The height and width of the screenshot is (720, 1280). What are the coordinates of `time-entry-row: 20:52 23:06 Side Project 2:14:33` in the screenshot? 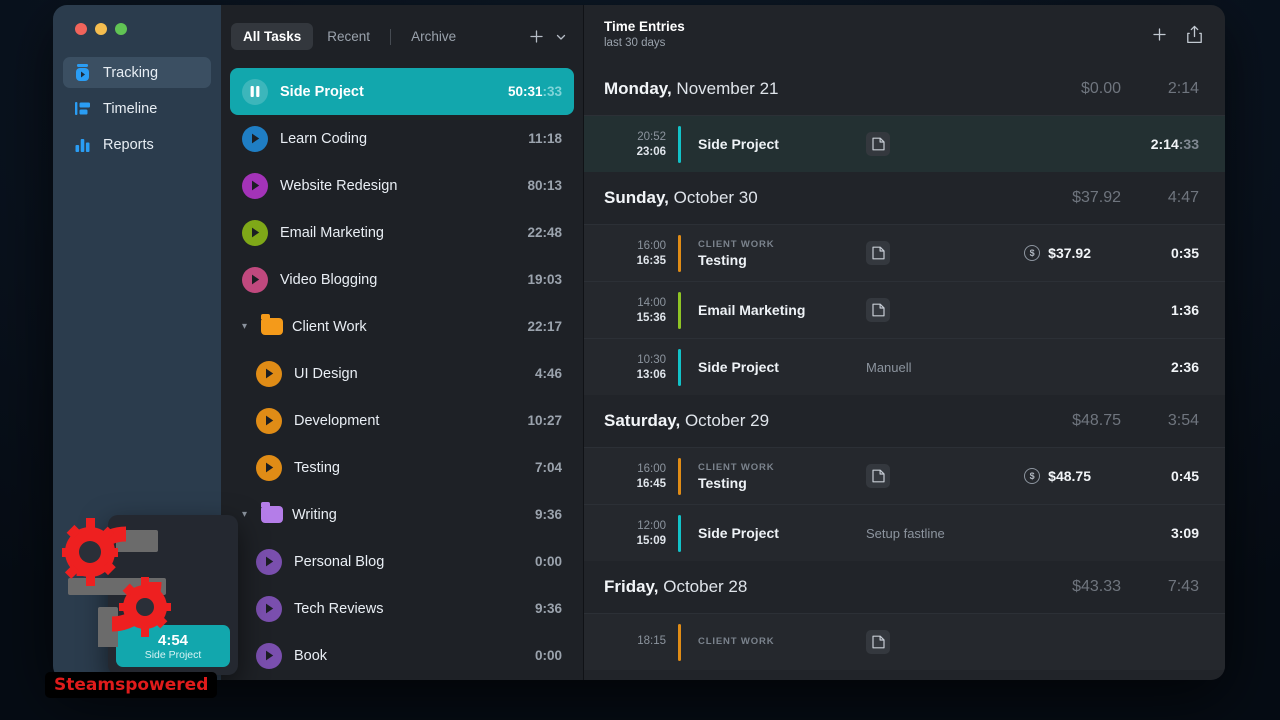 It's located at (904, 143).